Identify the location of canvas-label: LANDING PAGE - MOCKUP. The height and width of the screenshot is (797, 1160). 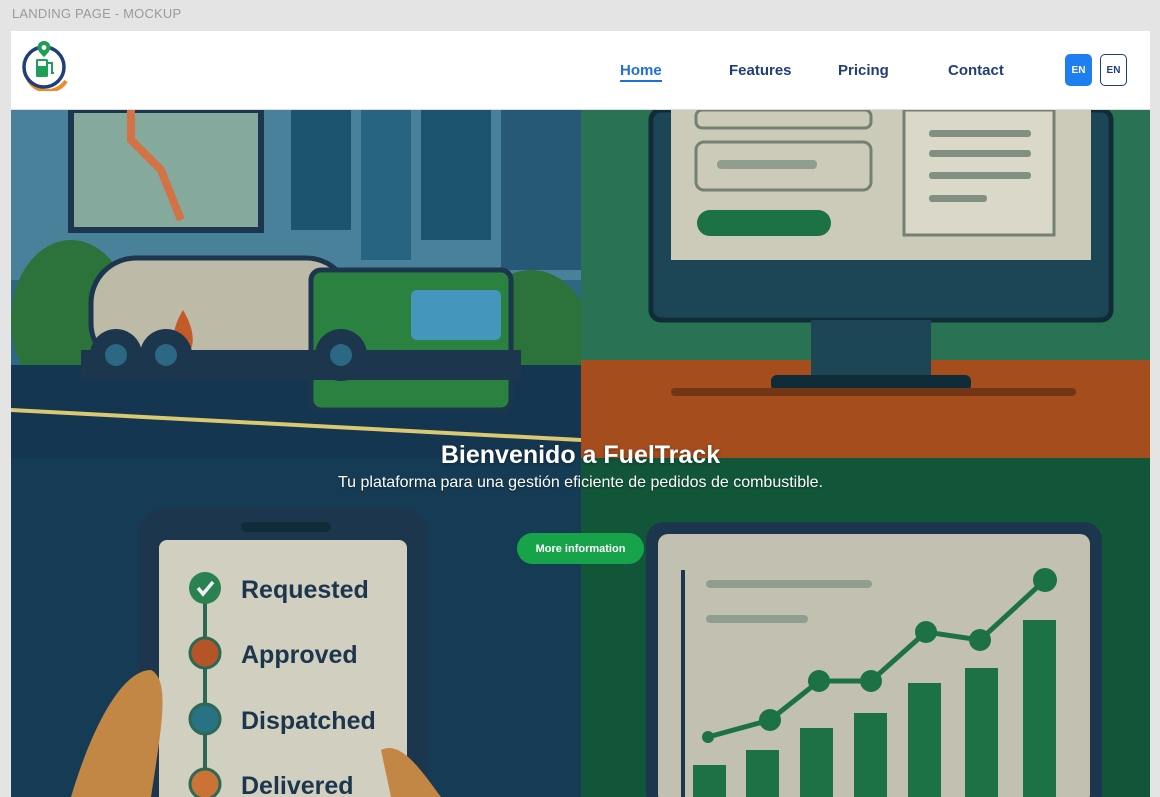
(97, 13).